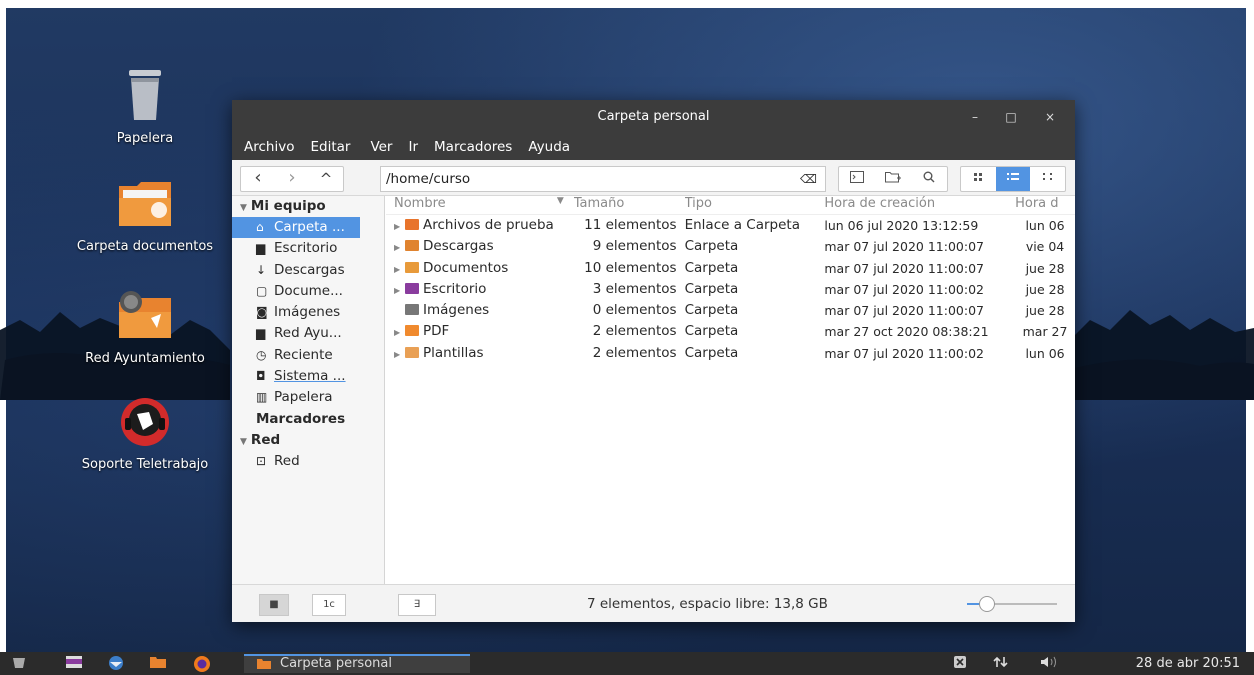 The width and height of the screenshot is (1254, 675). What do you see at coordinates (603, 179) in the screenshot?
I see `location-bar: /home/curso ⌫` at bounding box center [603, 179].